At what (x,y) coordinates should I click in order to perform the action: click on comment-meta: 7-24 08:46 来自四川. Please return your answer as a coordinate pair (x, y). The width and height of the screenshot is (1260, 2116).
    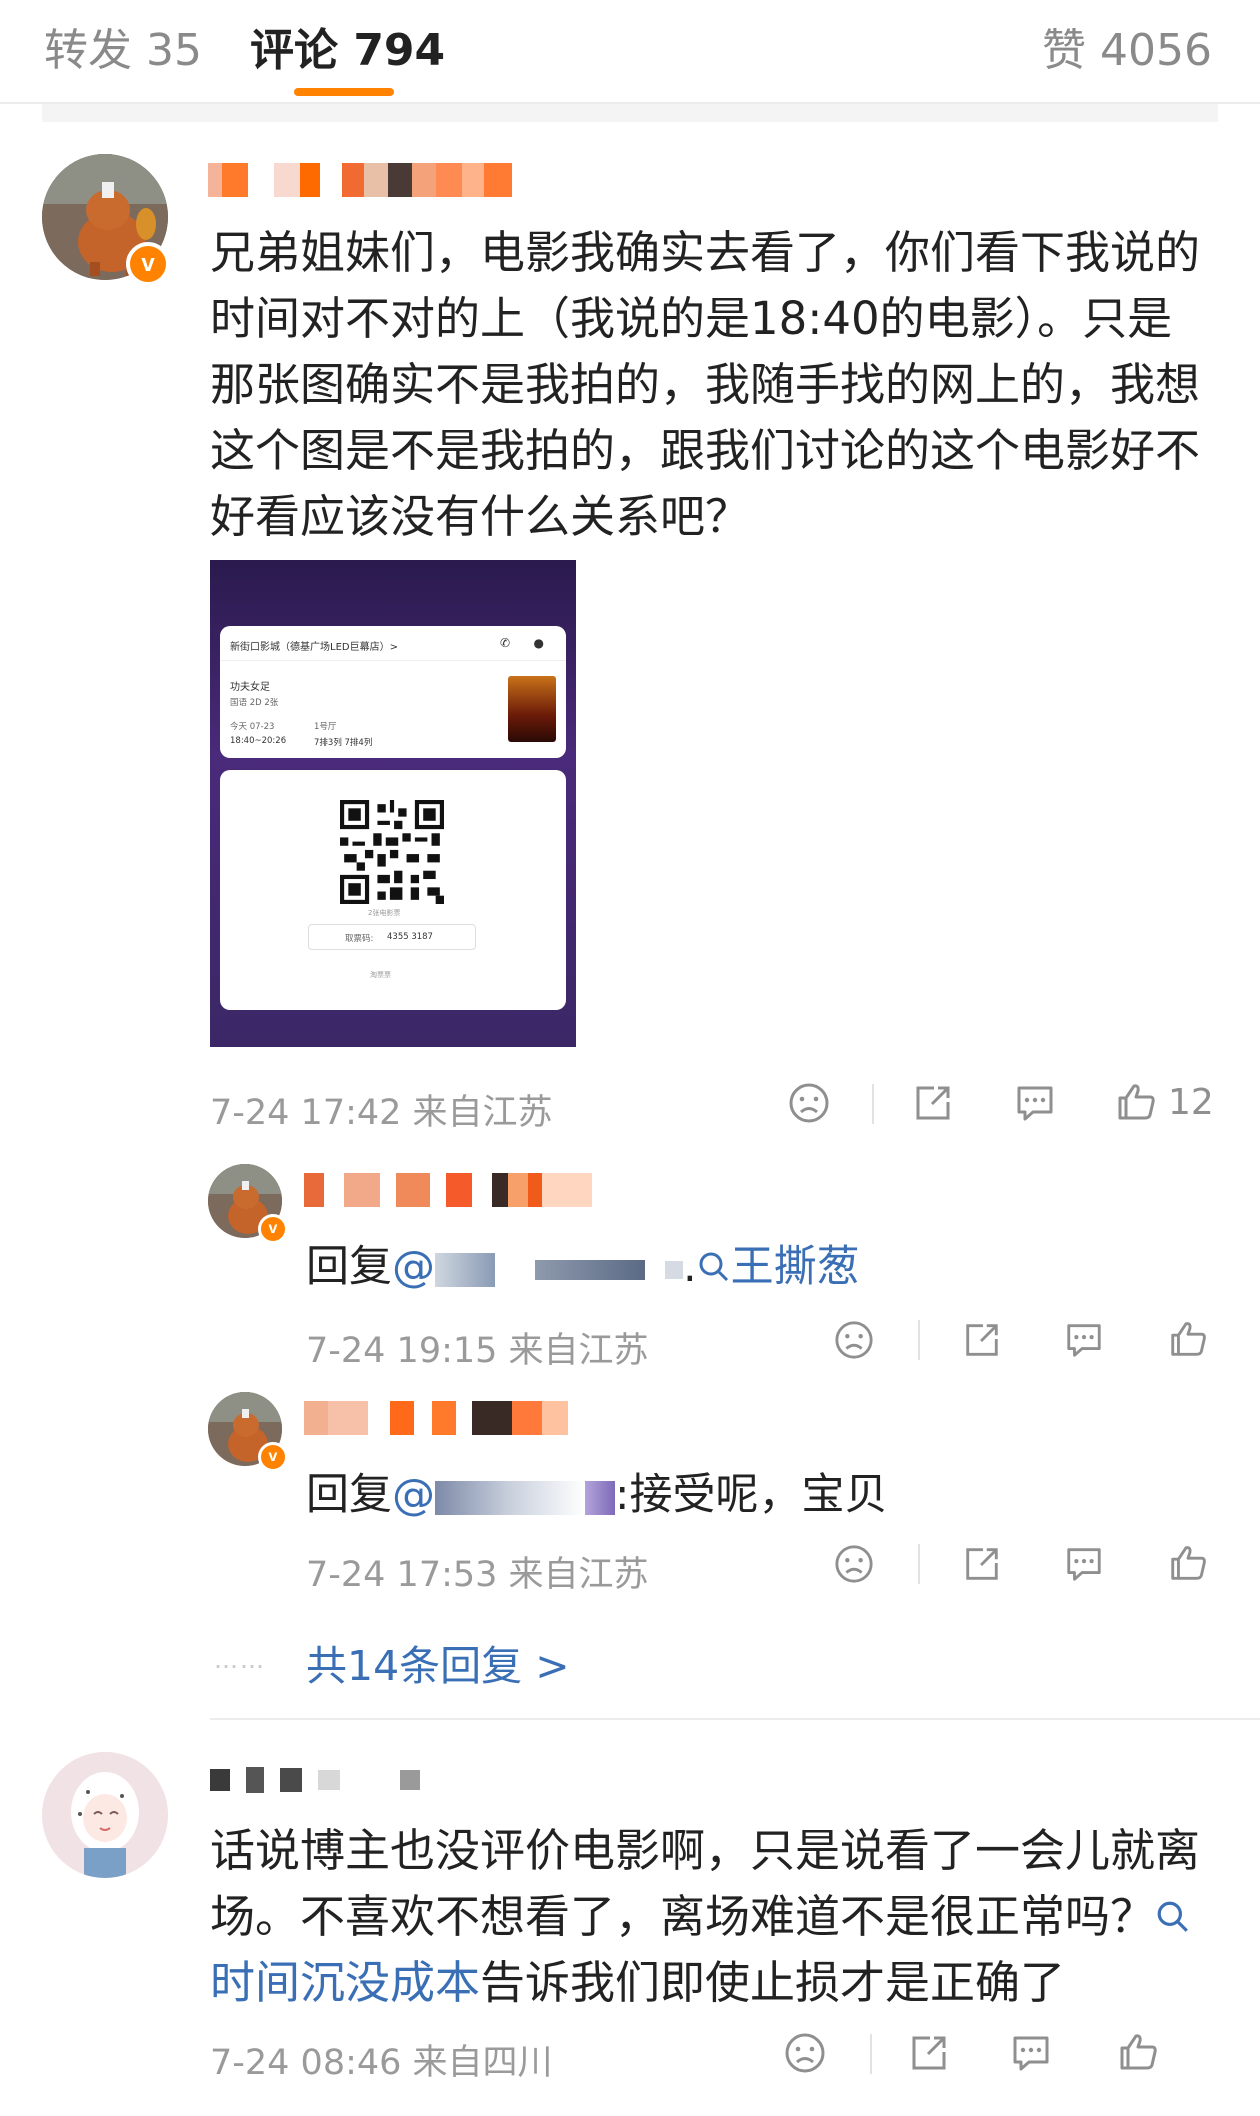
    Looking at the image, I should click on (381, 2063).